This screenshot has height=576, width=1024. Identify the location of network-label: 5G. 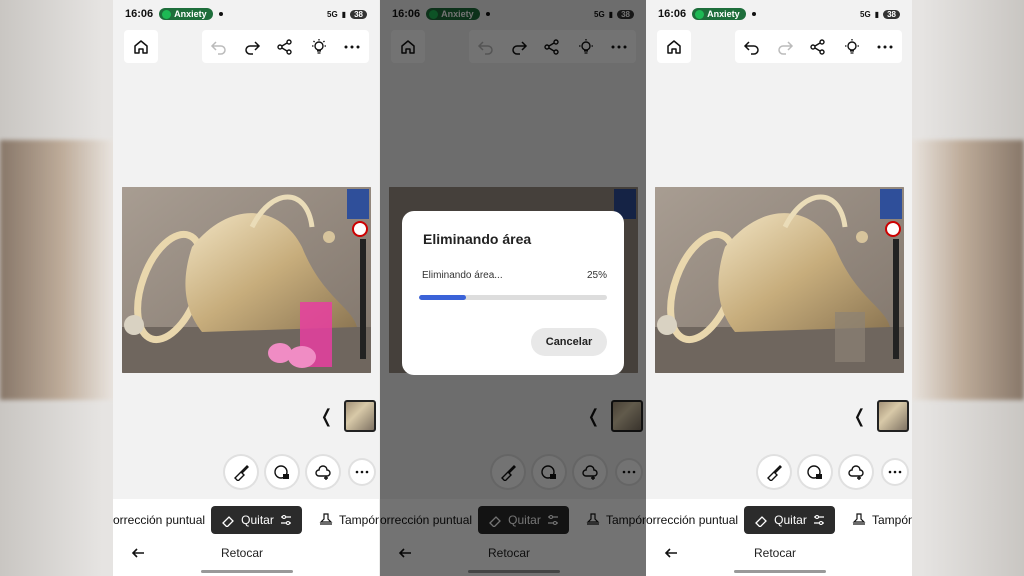
(865, 14).